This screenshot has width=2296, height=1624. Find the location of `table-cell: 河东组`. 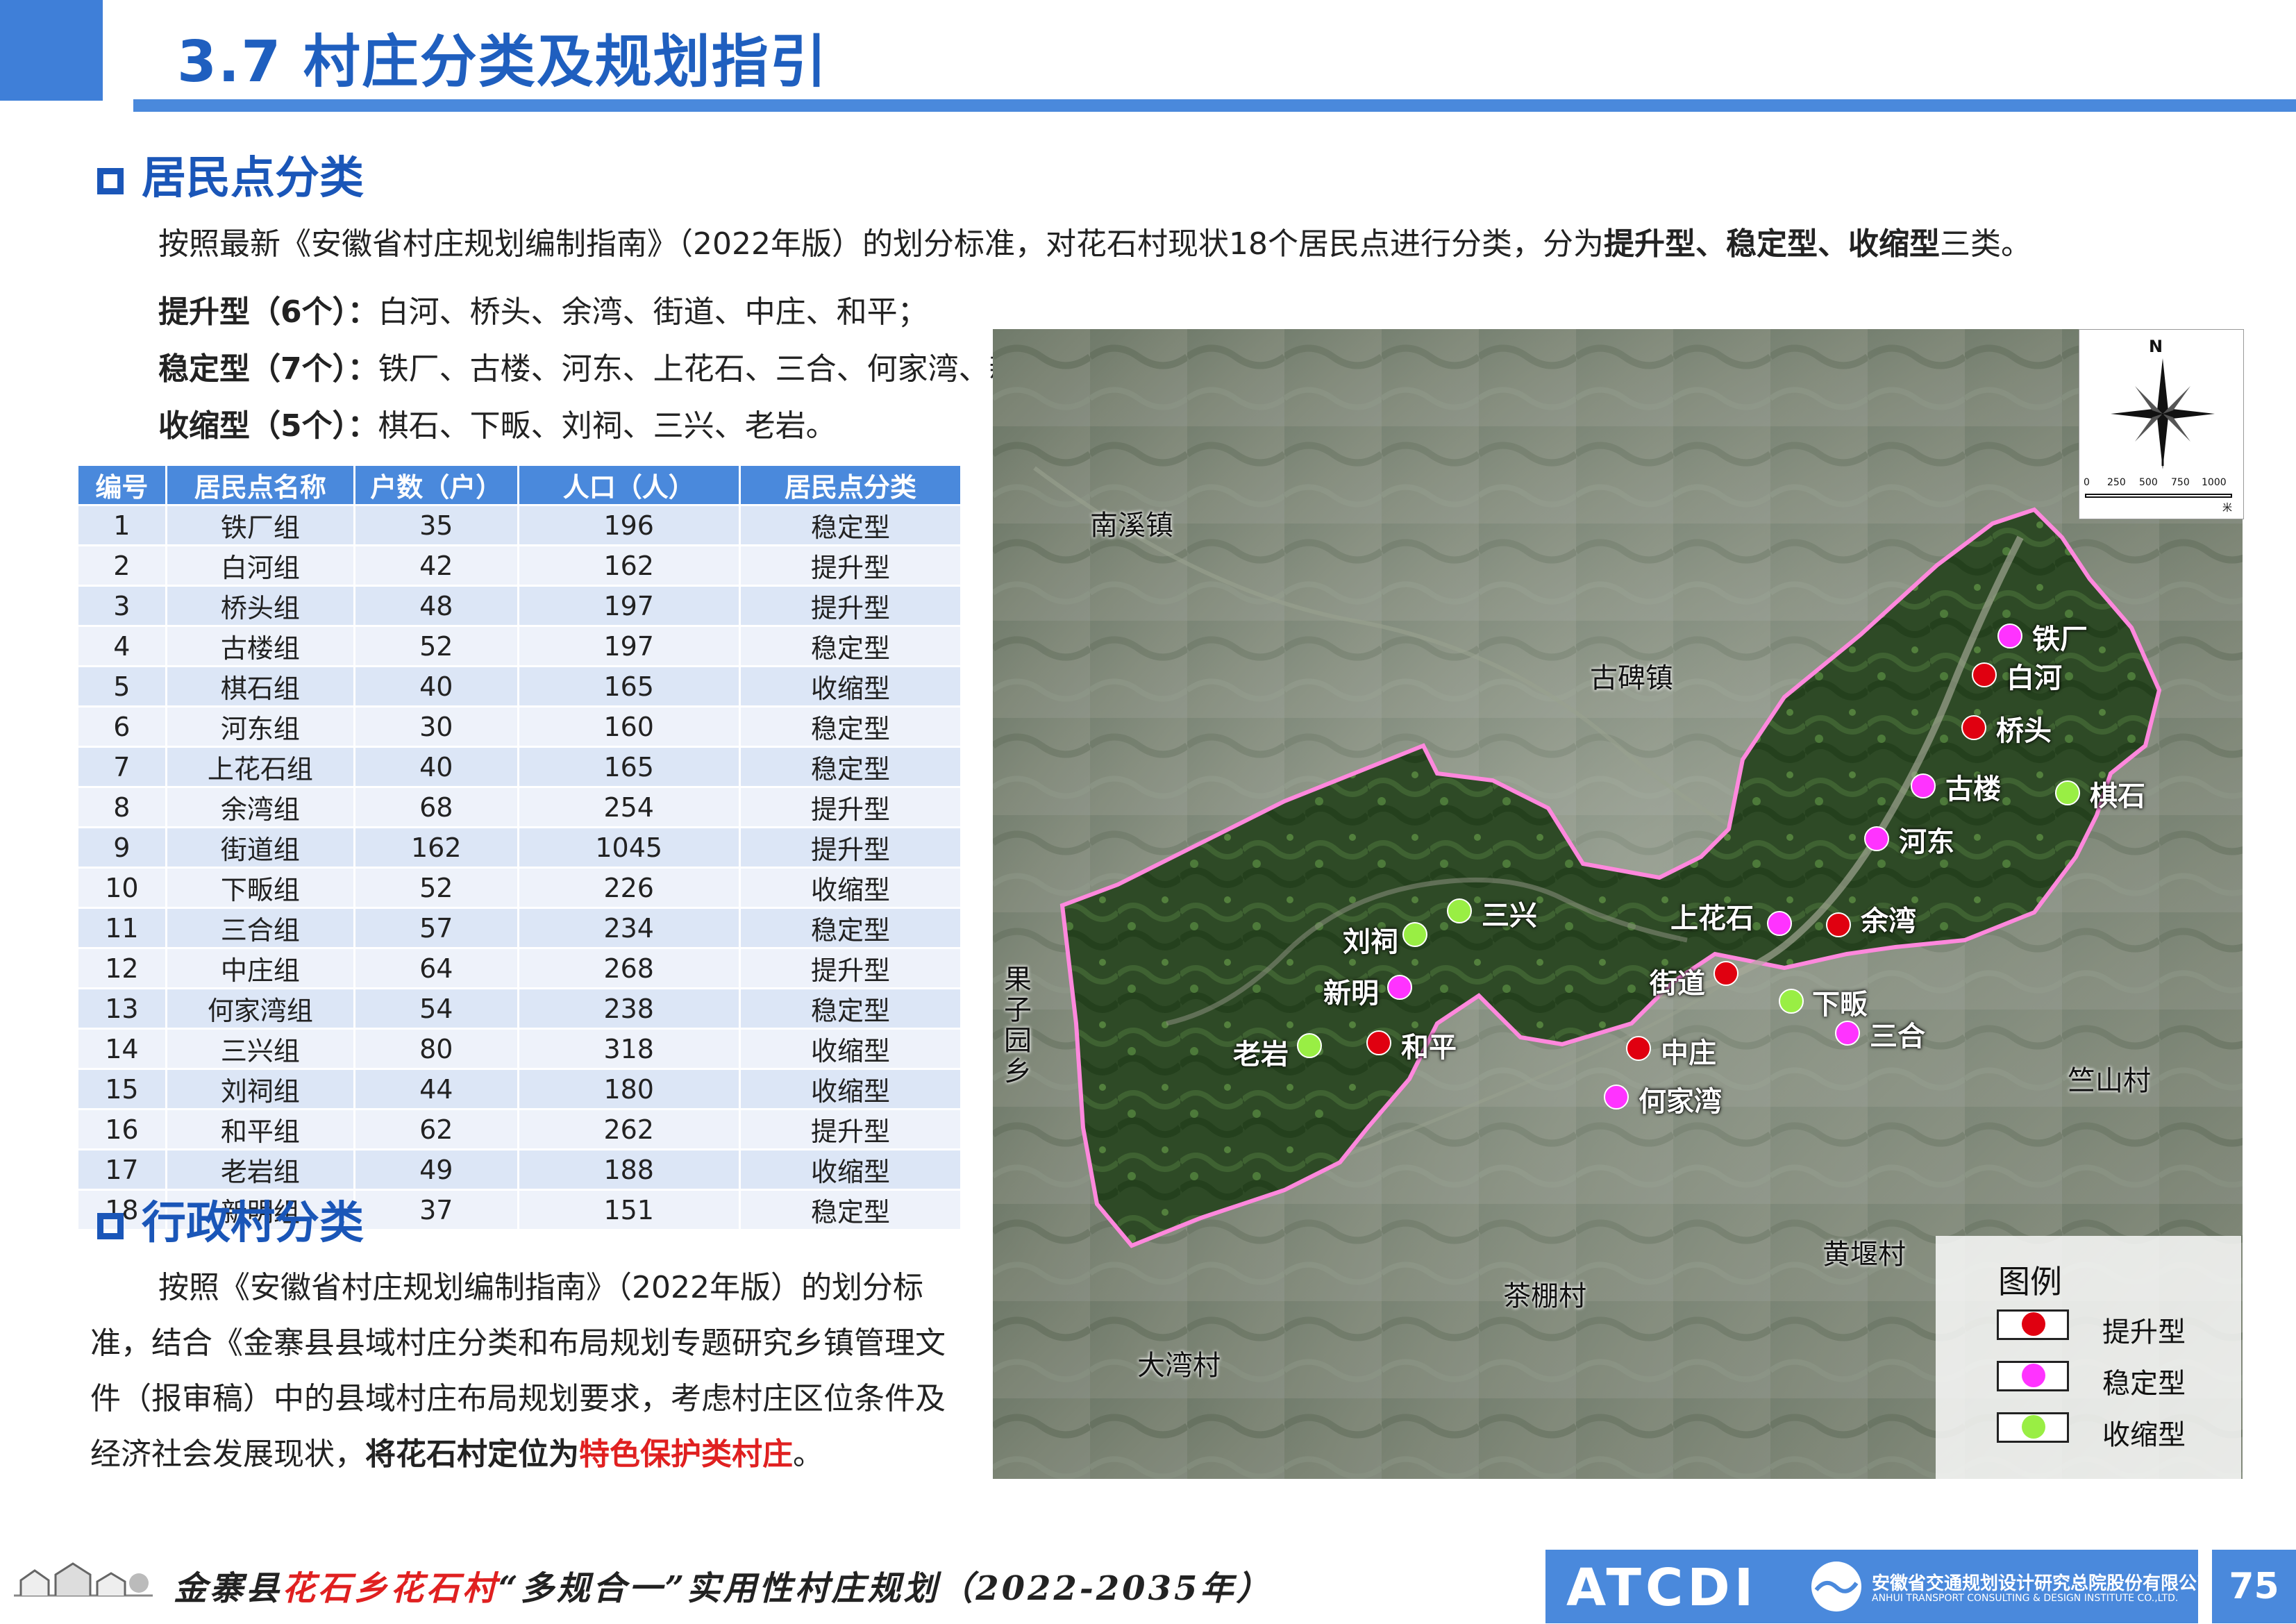

table-cell: 河东组 is located at coordinates (260, 727).